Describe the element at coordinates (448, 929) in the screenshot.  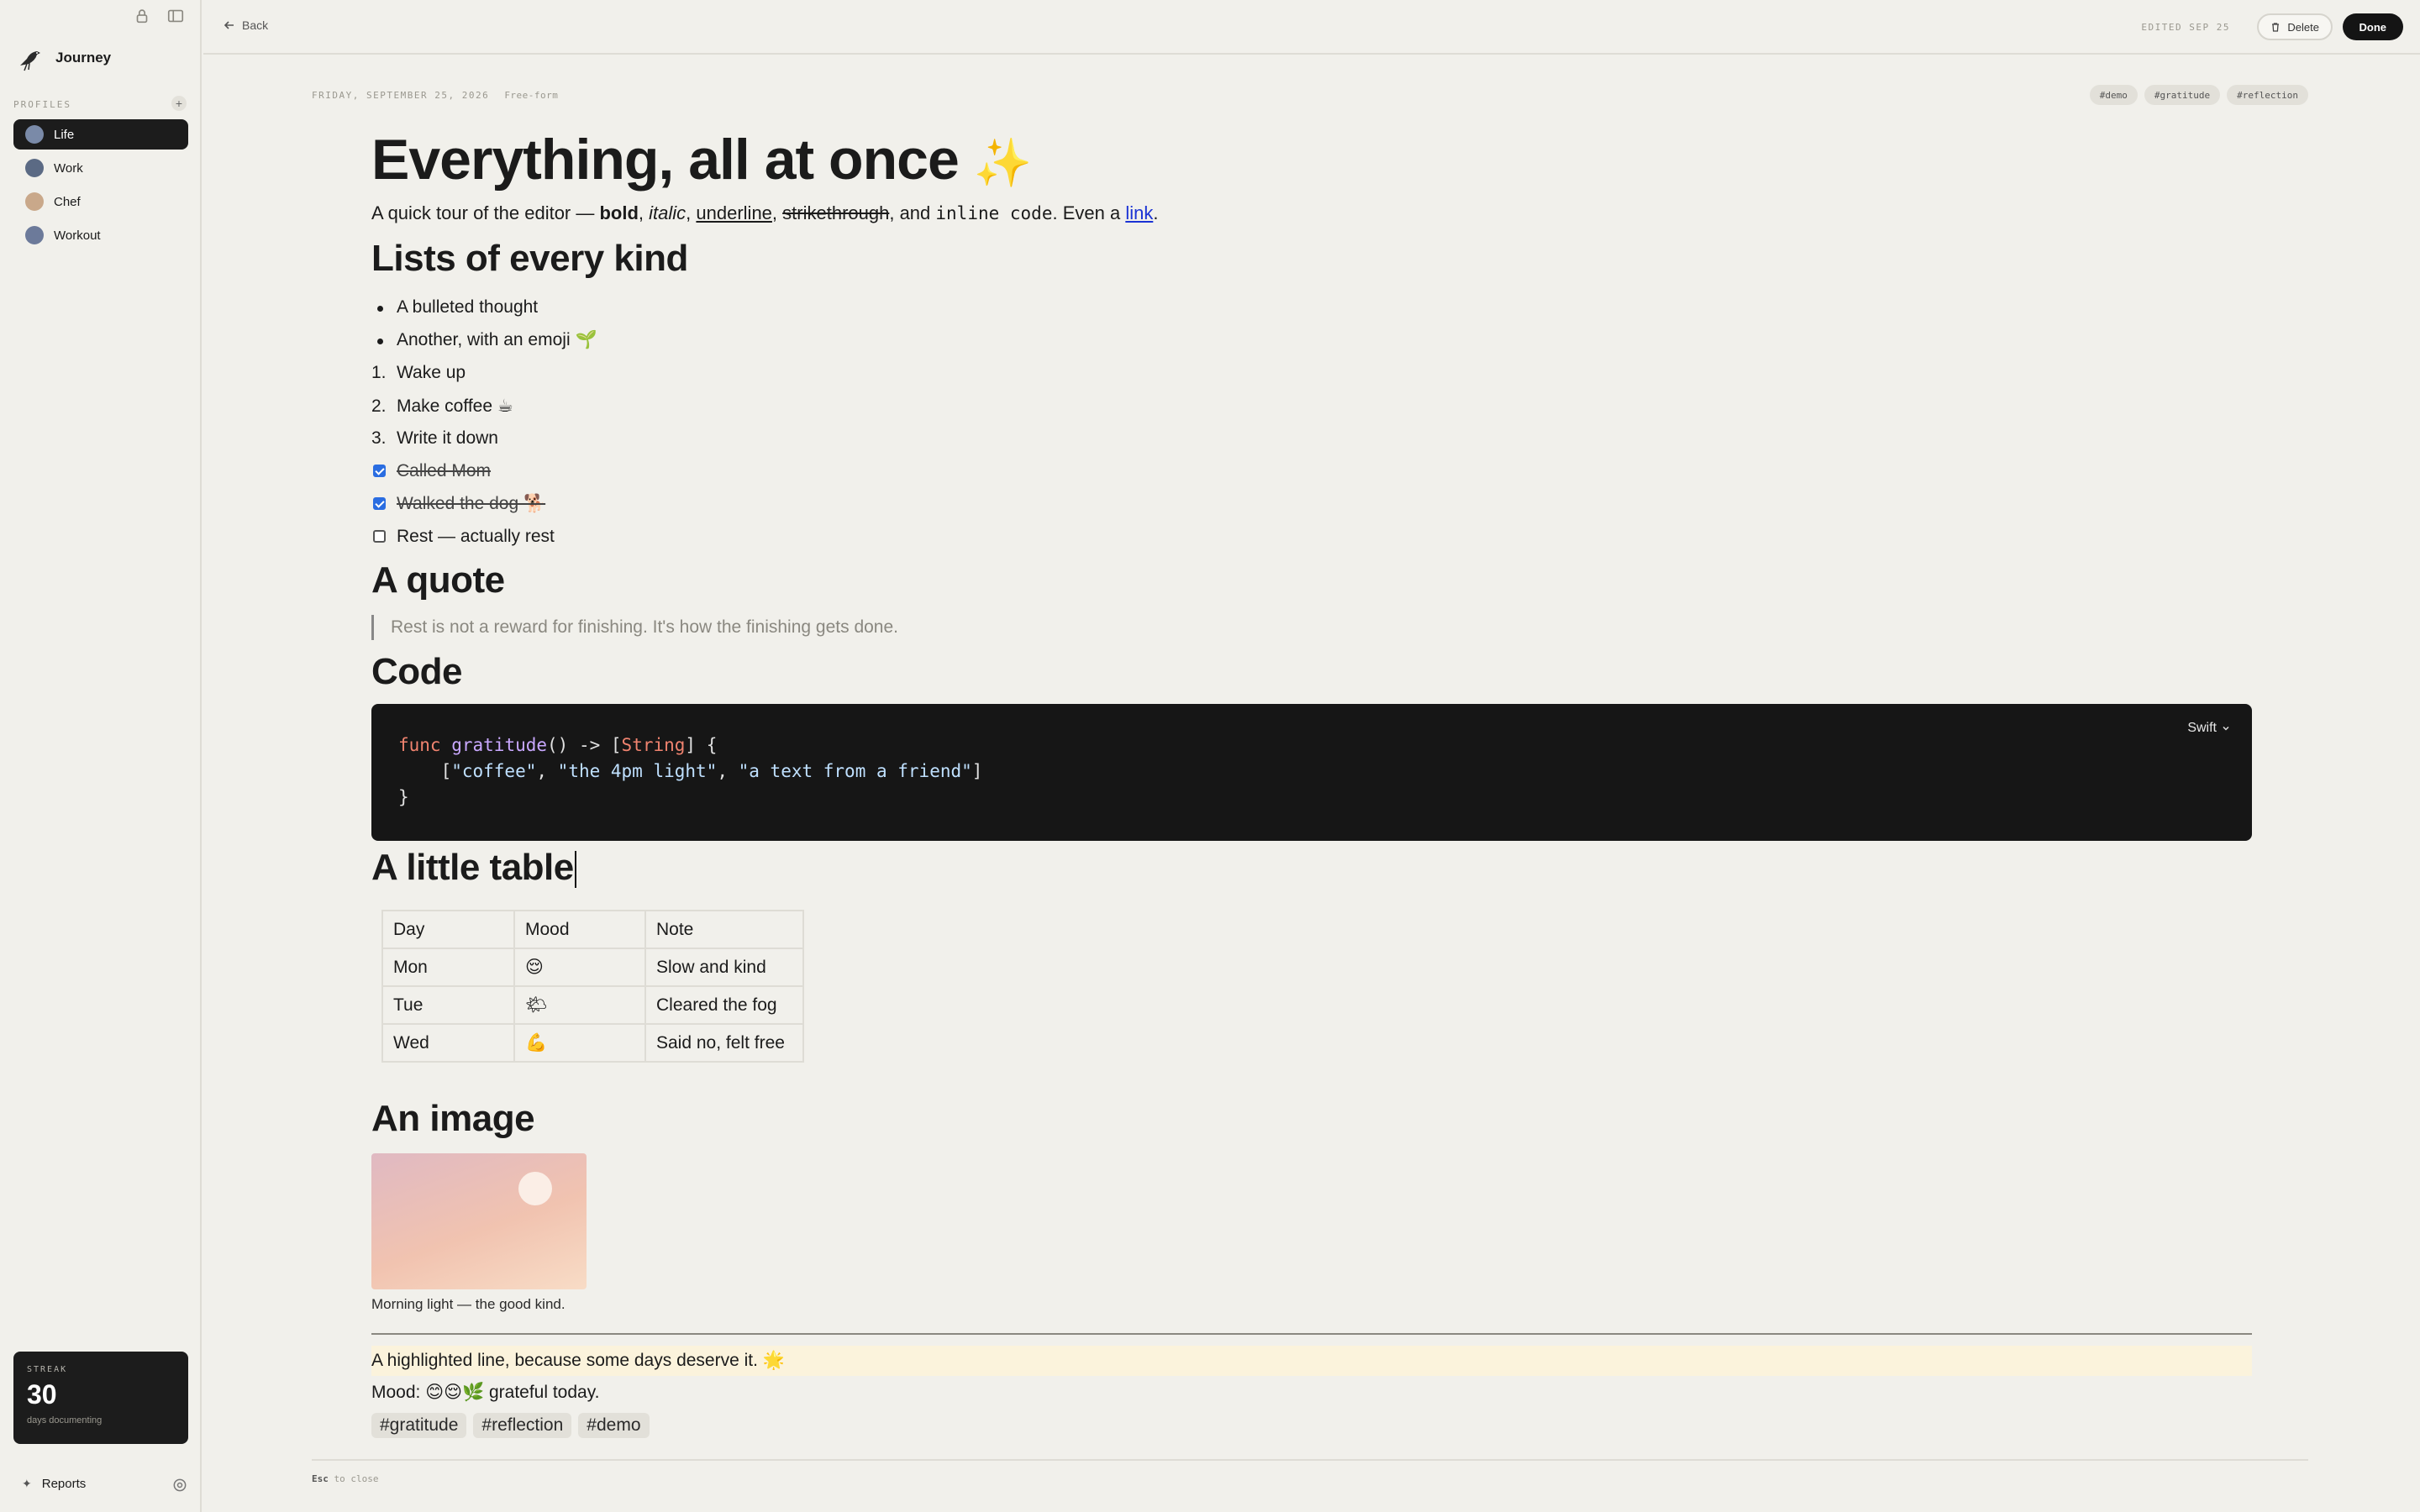
I see `table-cell: Day` at that location.